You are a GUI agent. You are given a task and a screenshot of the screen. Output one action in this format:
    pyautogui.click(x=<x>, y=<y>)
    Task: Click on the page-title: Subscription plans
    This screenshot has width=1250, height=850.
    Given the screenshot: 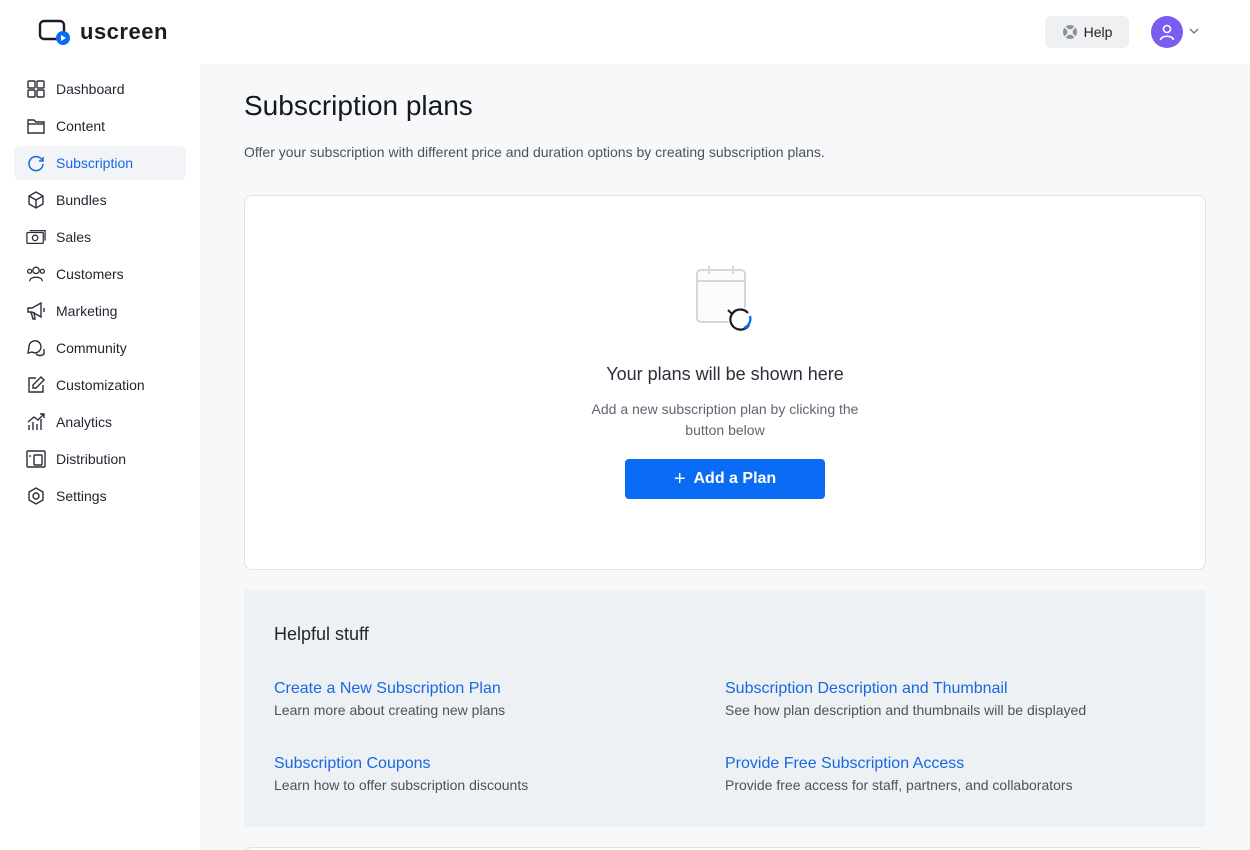 What is the action you would take?
    pyautogui.click(x=358, y=105)
    